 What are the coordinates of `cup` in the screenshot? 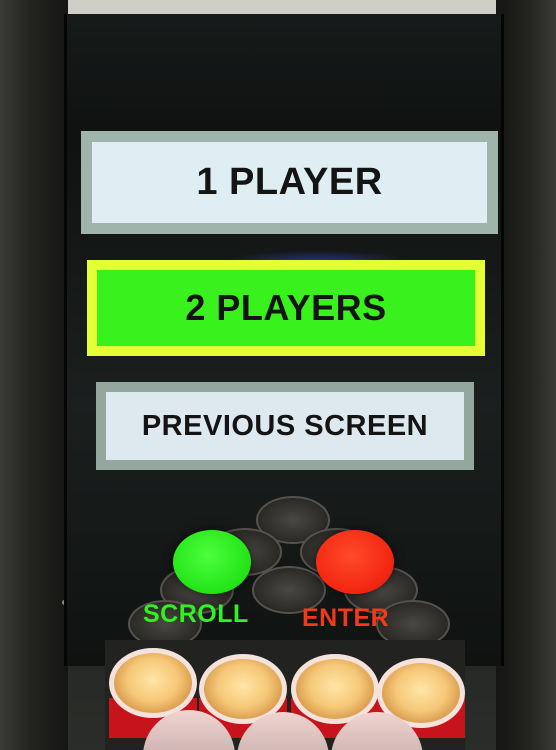 It's located at (153, 683).